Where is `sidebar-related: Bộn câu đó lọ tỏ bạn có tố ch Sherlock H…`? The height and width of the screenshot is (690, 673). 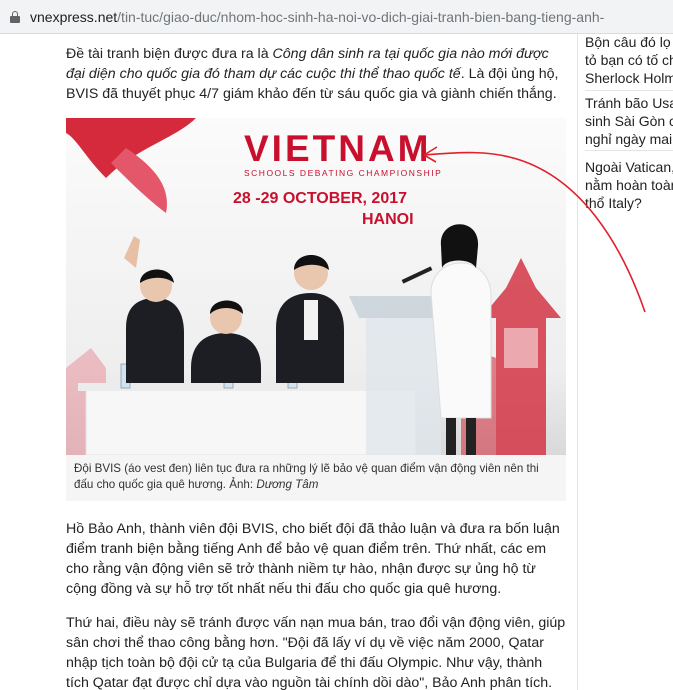
sidebar-related: Bộn câu đó lọ tỏ bạn có tố ch Sherlock H… is located at coordinates (625, 362).